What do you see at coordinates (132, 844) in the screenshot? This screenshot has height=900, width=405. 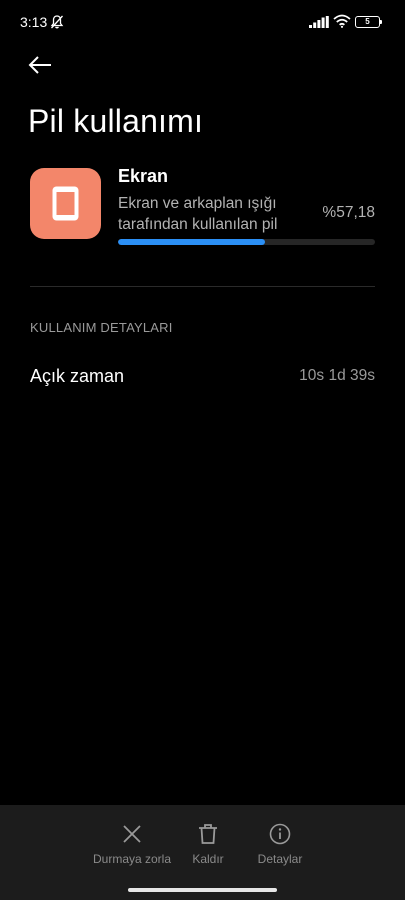 I see `force-stop-button: Durmaya zorla` at bounding box center [132, 844].